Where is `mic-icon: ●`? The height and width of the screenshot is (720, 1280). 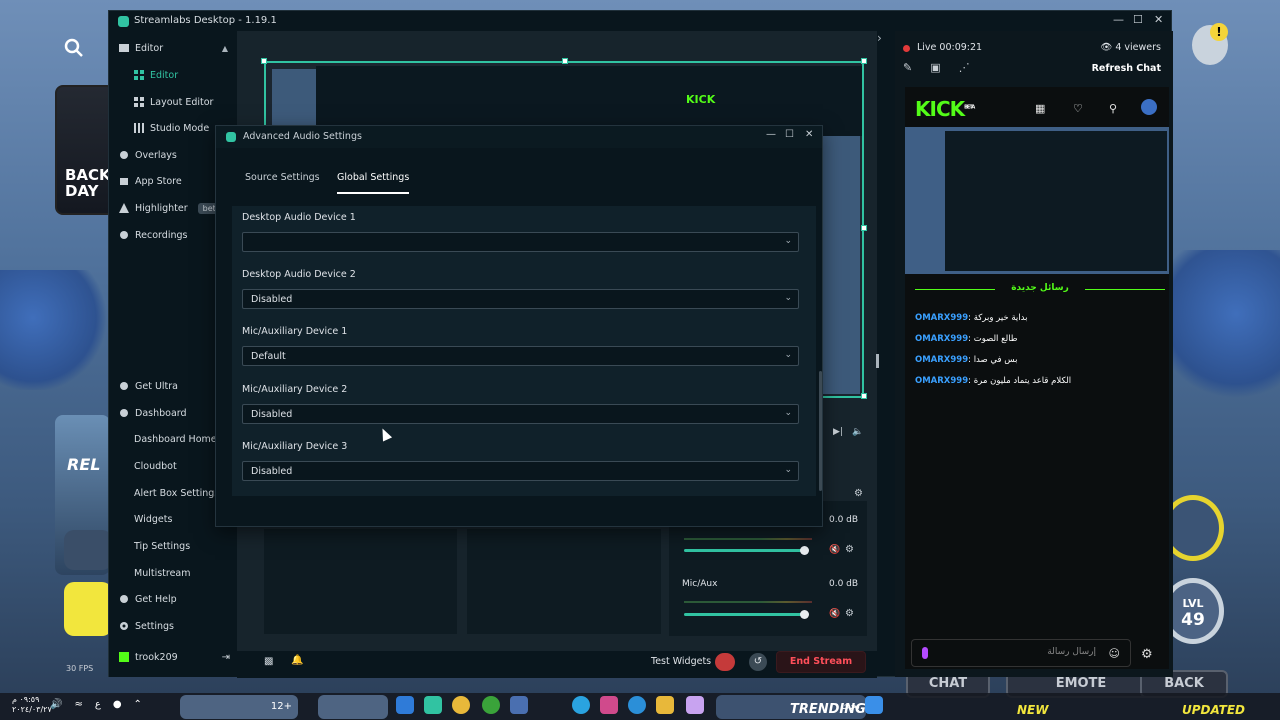
mic-icon: ● is located at coordinates (117, 704).